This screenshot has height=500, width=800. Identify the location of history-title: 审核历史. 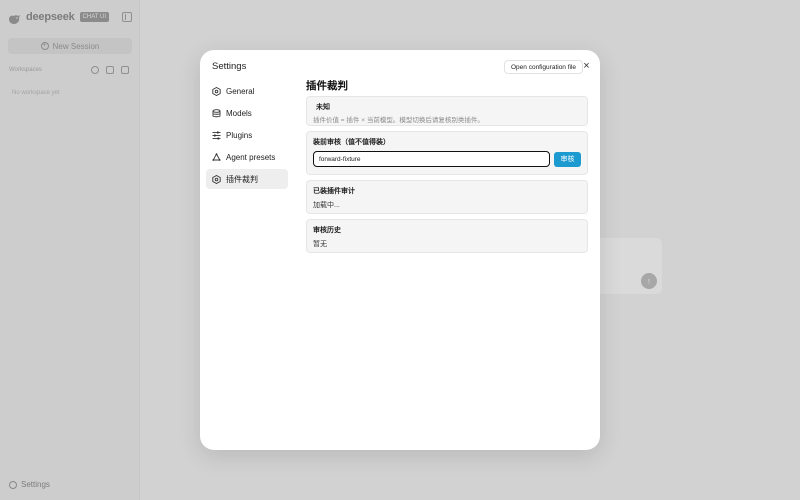
(327, 230).